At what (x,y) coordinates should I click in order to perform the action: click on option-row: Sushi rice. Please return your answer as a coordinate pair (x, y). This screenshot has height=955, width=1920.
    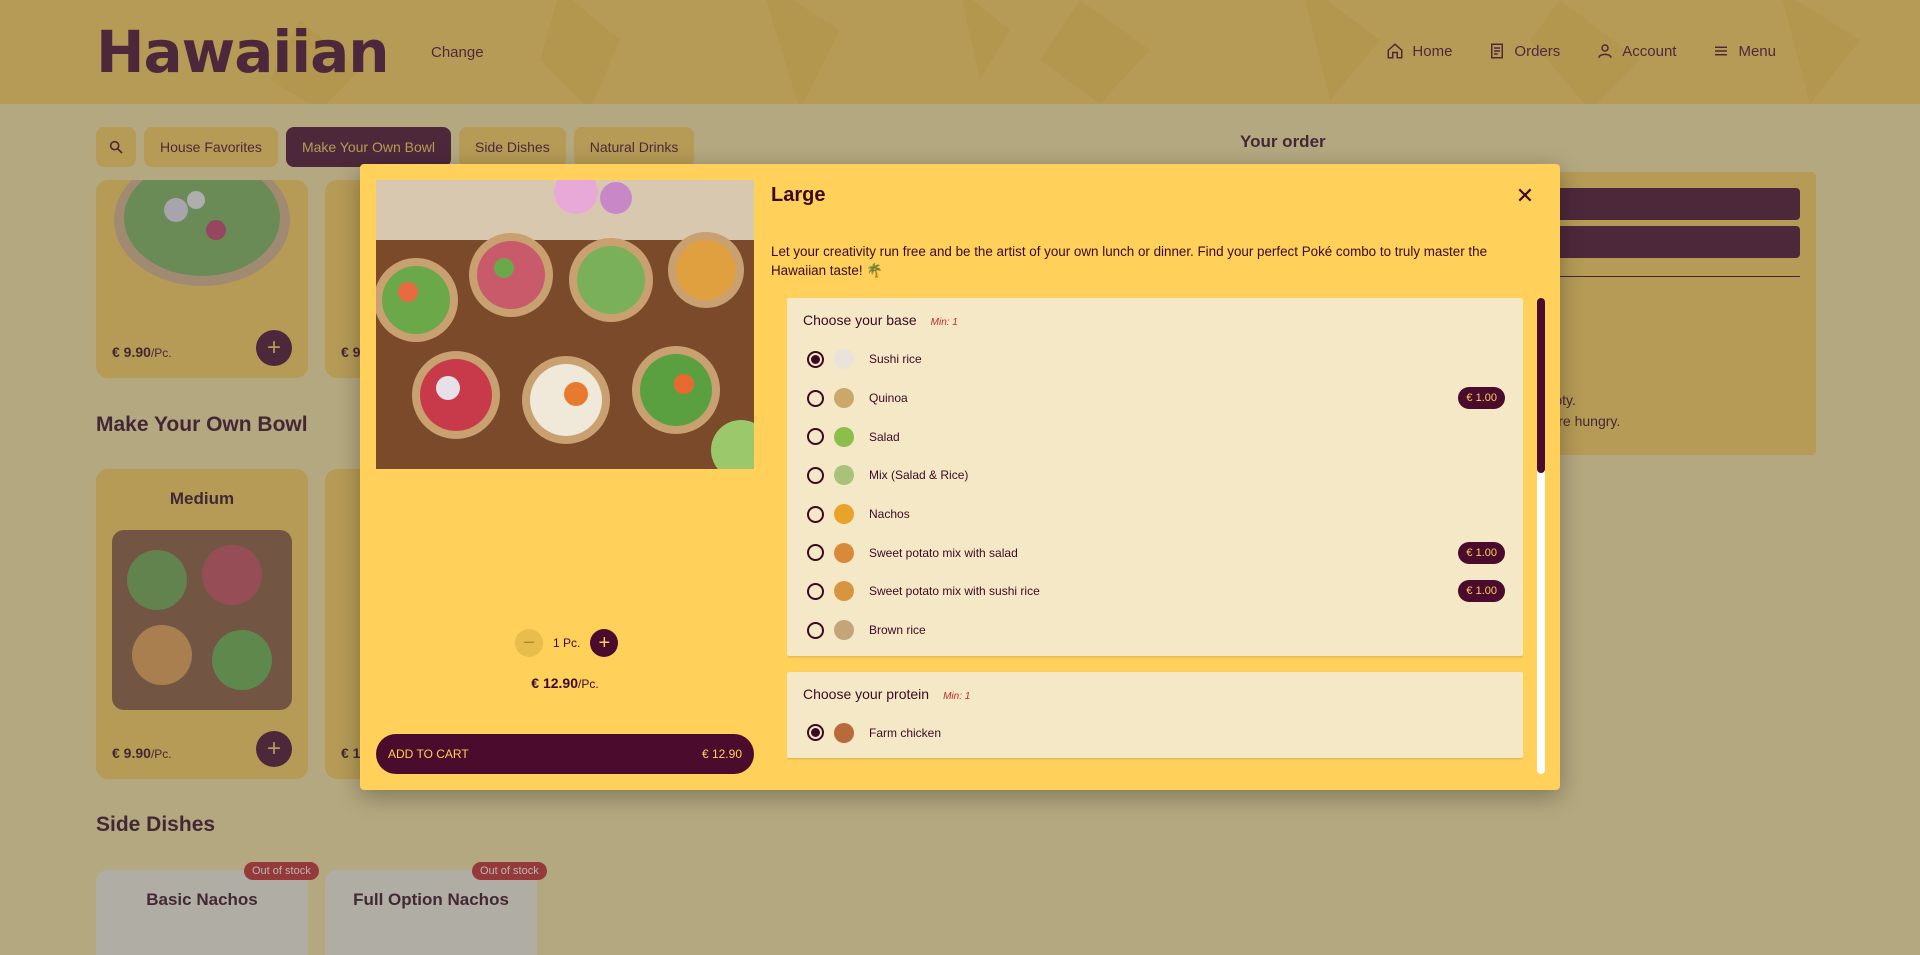
    Looking at the image, I should click on (1155, 359).